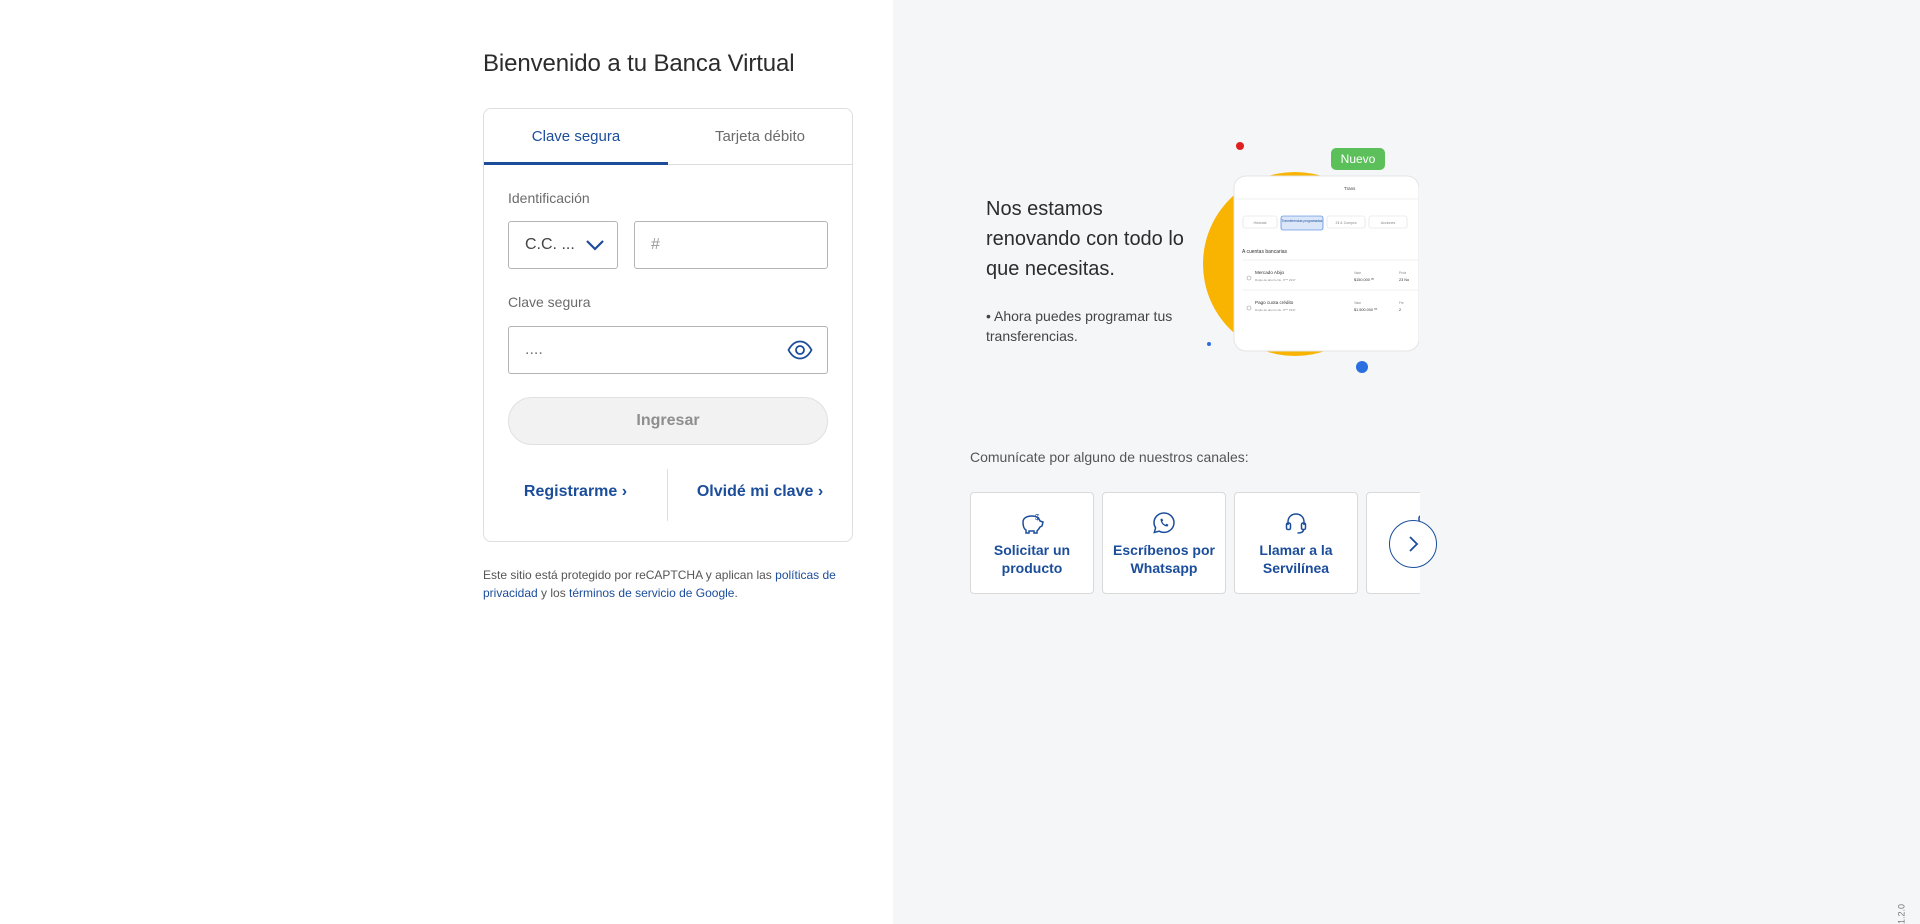 This screenshot has height=924, width=1920. Describe the element at coordinates (1274, 302) in the screenshot. I see `mock-row-2-name: Pago cuota crédito` at that location.